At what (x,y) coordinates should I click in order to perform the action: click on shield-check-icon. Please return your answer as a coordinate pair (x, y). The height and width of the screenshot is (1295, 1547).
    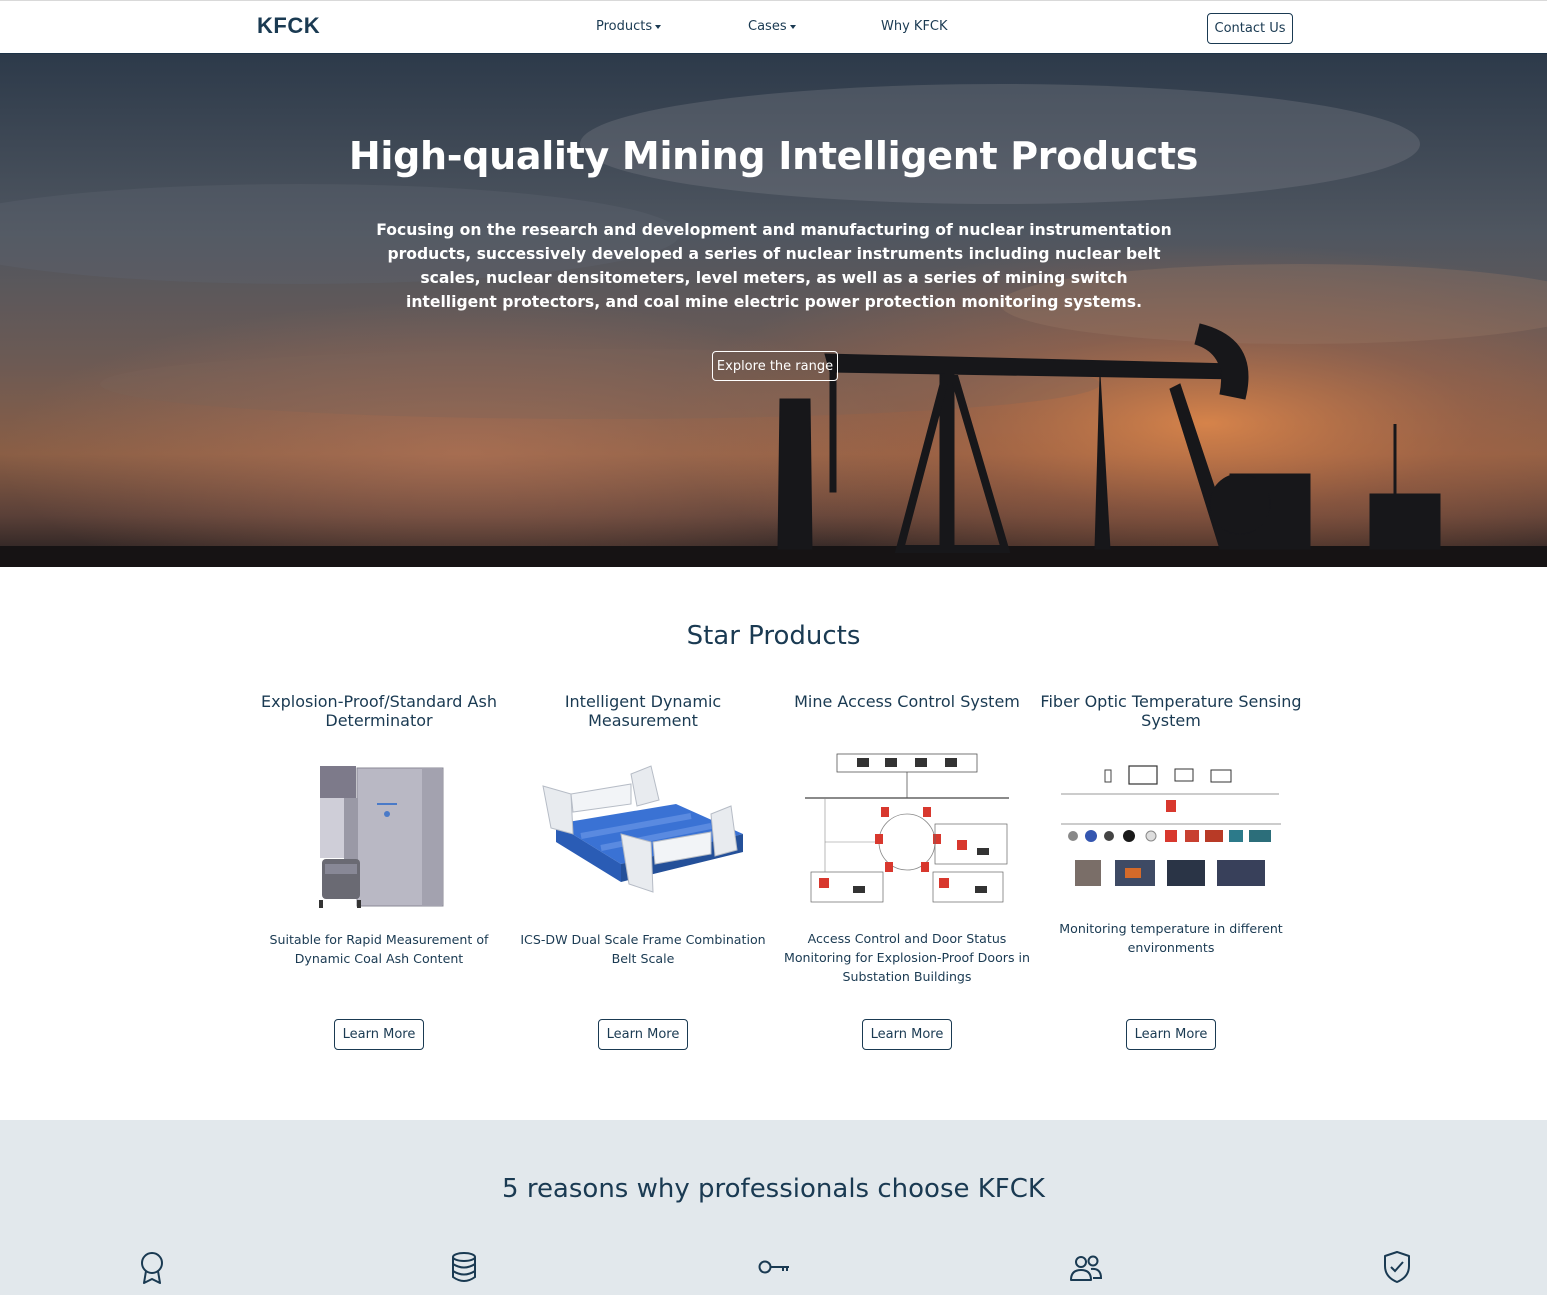
    Looking at the image, I should click on (1397, 1267).